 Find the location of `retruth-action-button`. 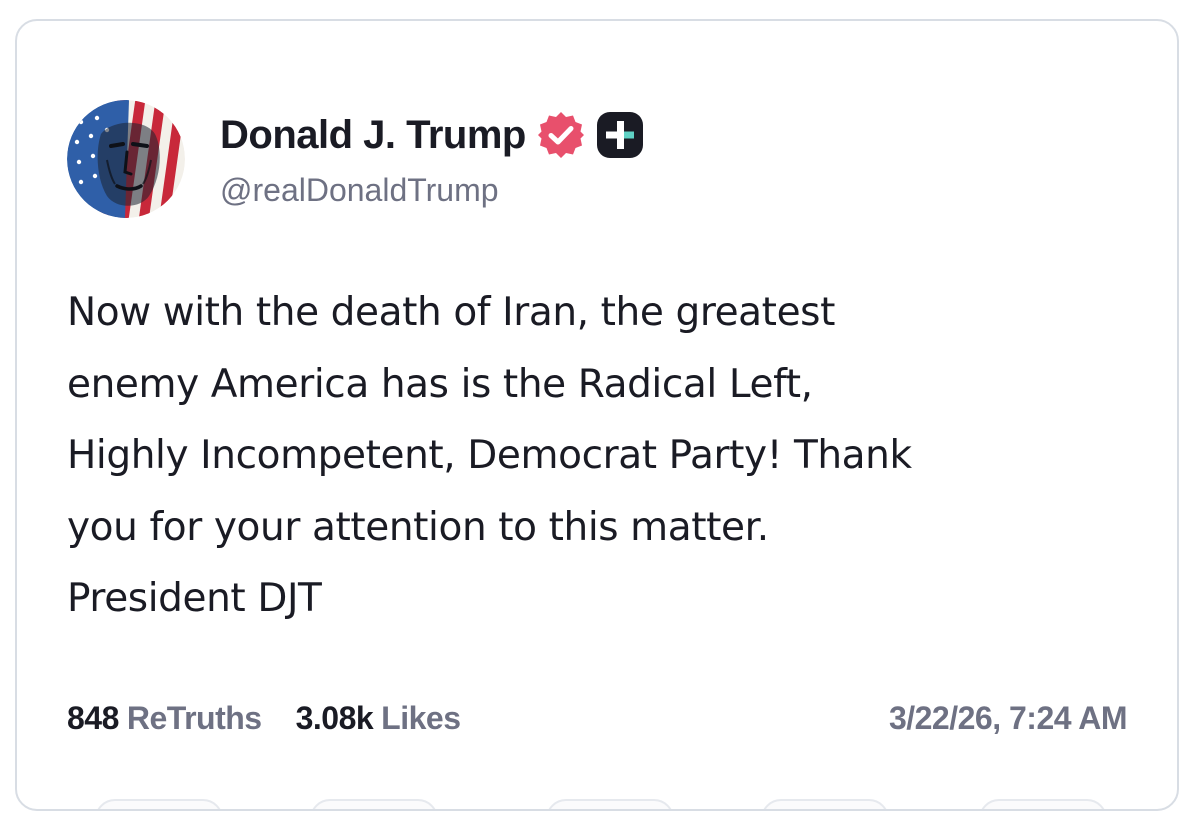

retruth-action-button is located at coordinates (374, 804).